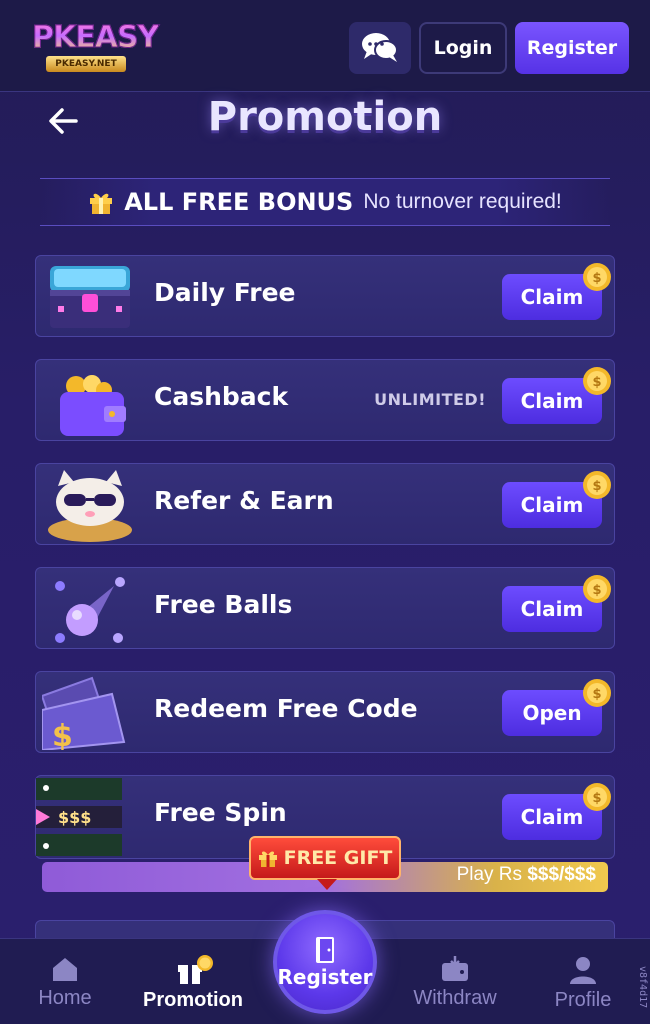 Image resolution: width=650 pixels, height=1024 pixels. Describe the element at coordinates (75, 817) in the screenshot. I see `reel-text: $$$` at that location.